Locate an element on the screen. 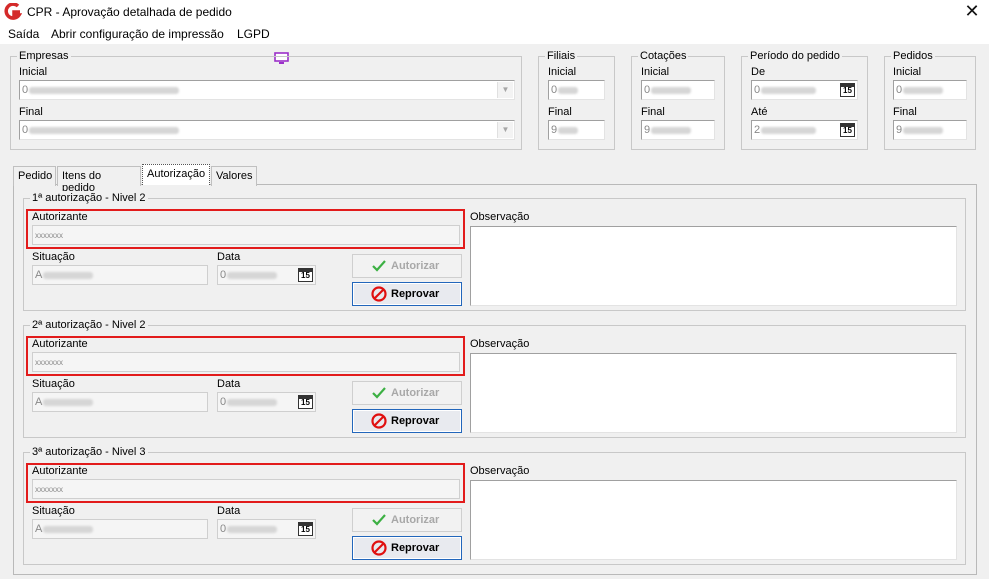 Image resolution: width=989 pixels, height=579 pixels. pedido-final-input: 9 is located at coordinates (930, 130).